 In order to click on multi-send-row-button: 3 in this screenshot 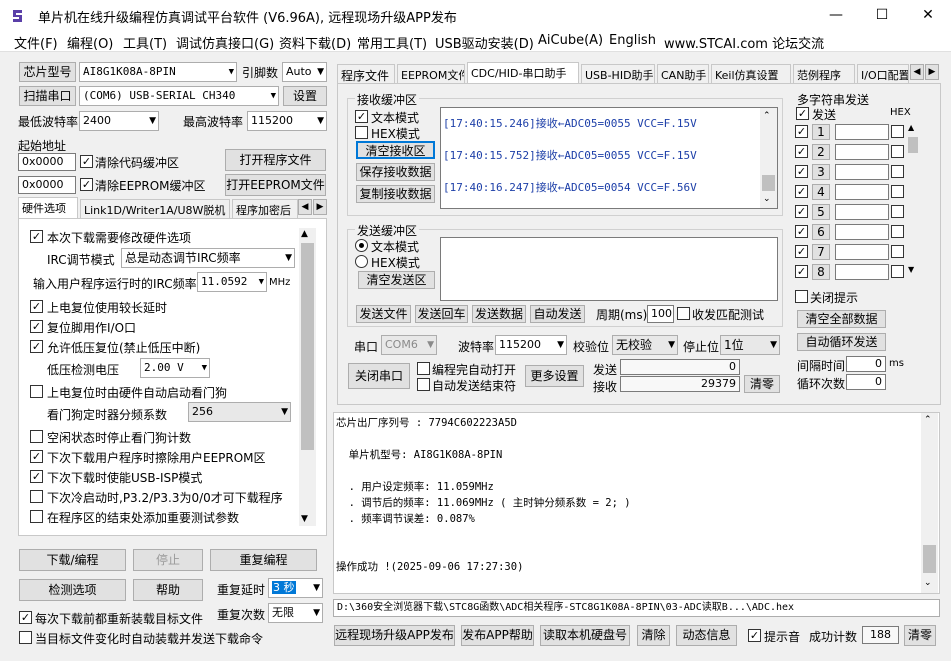, I will do `click(821, 172)`.